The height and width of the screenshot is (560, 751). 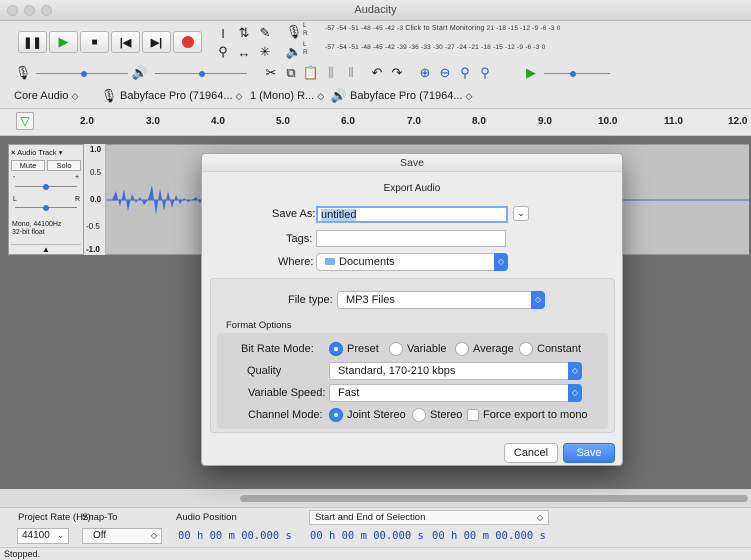 What do you see at coordinates (473, 415) in the screenshot?
I see `force-mono-checkbox` at bounding box center [473, 415].